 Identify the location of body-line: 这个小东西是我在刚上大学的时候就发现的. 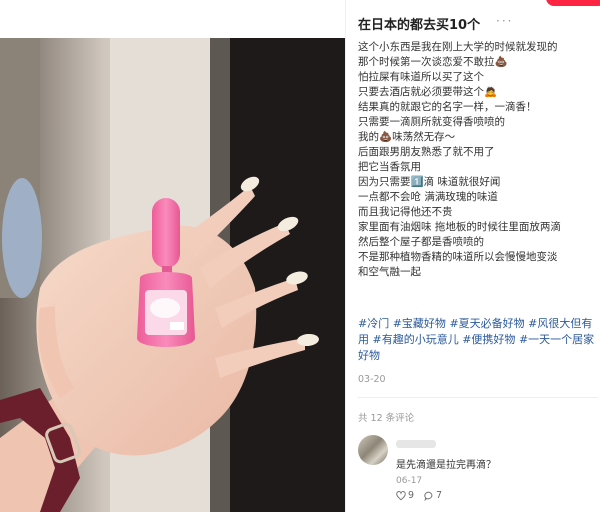
(458, 47).